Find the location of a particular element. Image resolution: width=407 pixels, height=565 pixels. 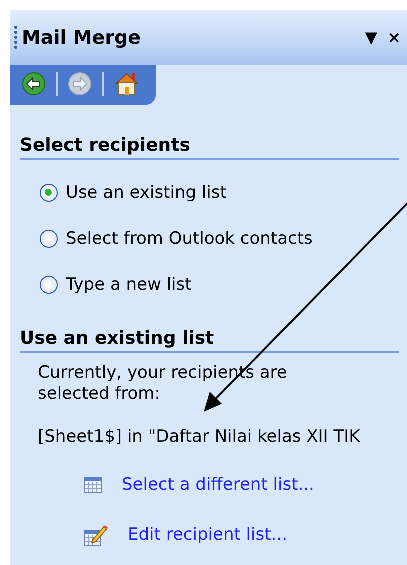

section-heading: Use an existing list is located at coordinates (209, 340).